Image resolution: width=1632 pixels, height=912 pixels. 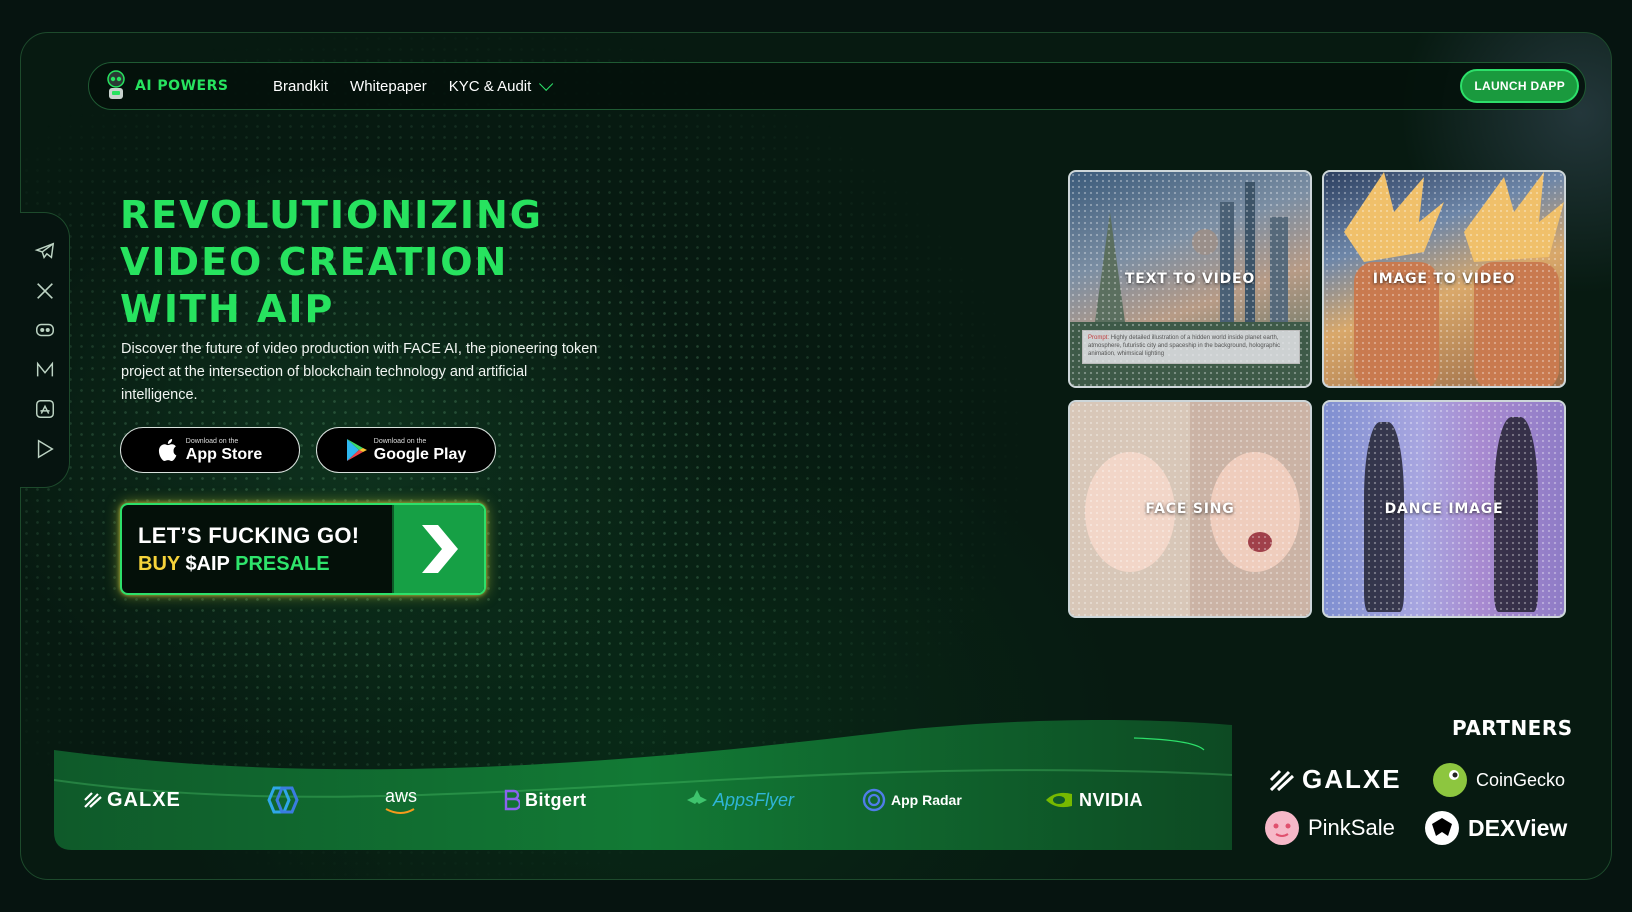 What do you see at coordinates (45, 291) in the screenshot?
I see `x-icon` at bounding box center [45, 291].